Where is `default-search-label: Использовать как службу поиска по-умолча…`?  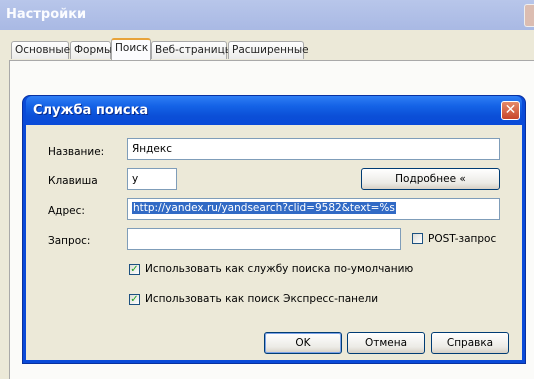
default-search-label: Использовать как службу поиска по-умолча… is located at coordinates (279, 269).